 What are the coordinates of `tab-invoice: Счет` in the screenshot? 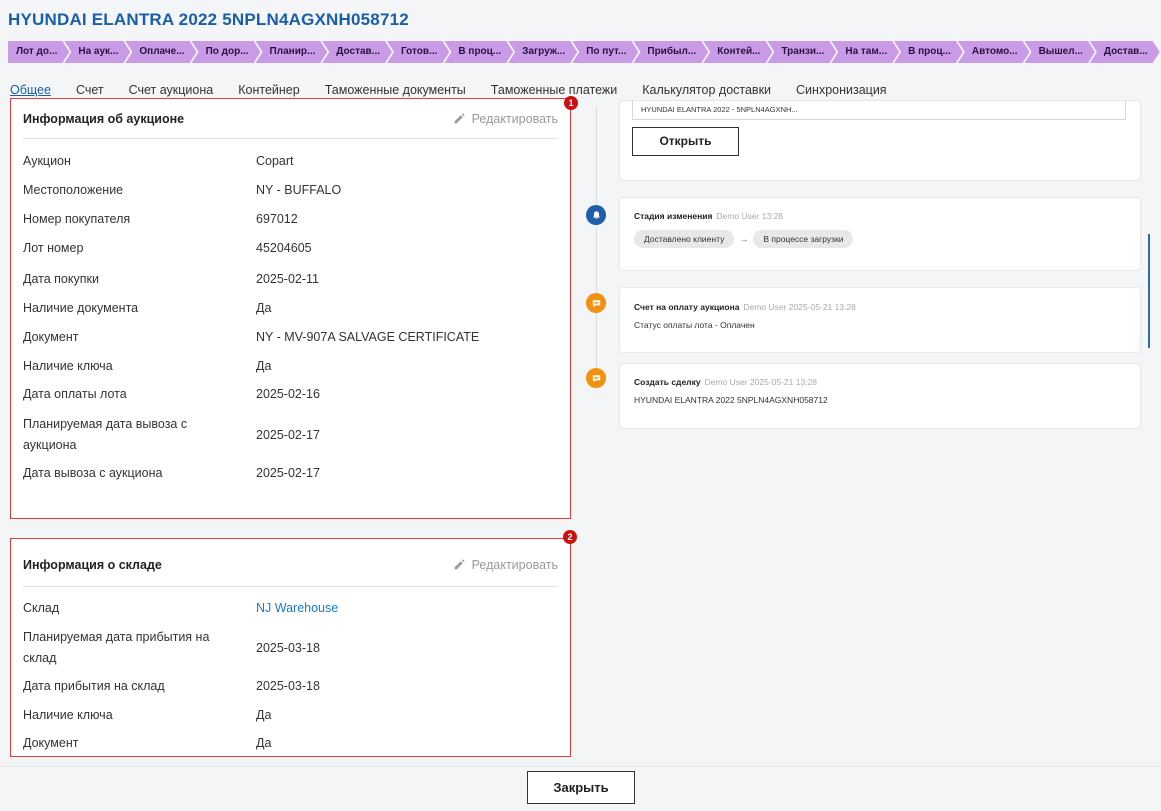 It's located at (90, 90).